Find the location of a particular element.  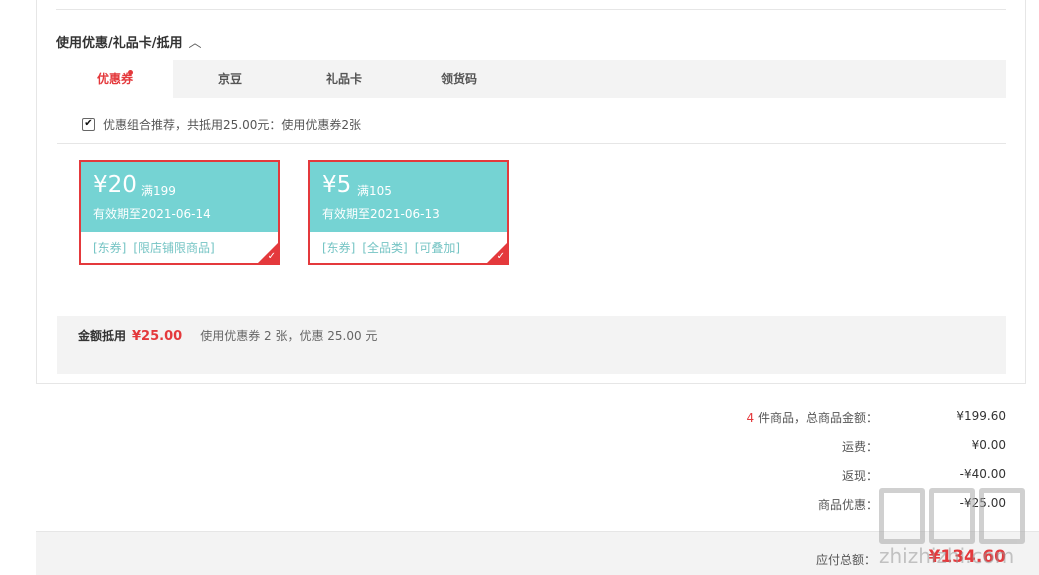

goods-total-label: 4 件商品，总商品金额： is located at coordinates (812, 417).